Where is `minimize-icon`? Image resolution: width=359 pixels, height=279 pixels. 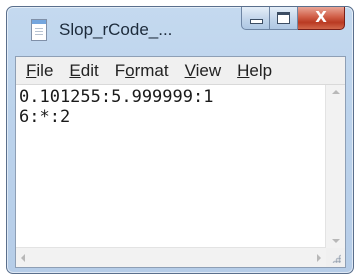
minimize-icon is located at coordinates (256, 21).